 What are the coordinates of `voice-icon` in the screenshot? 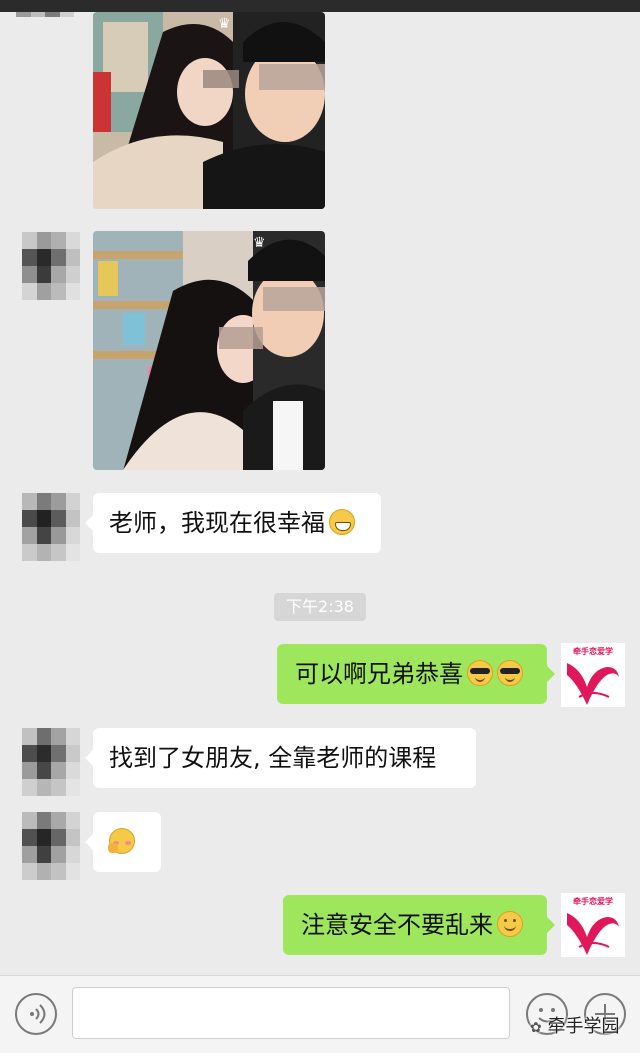 It's located at (38, 1014).